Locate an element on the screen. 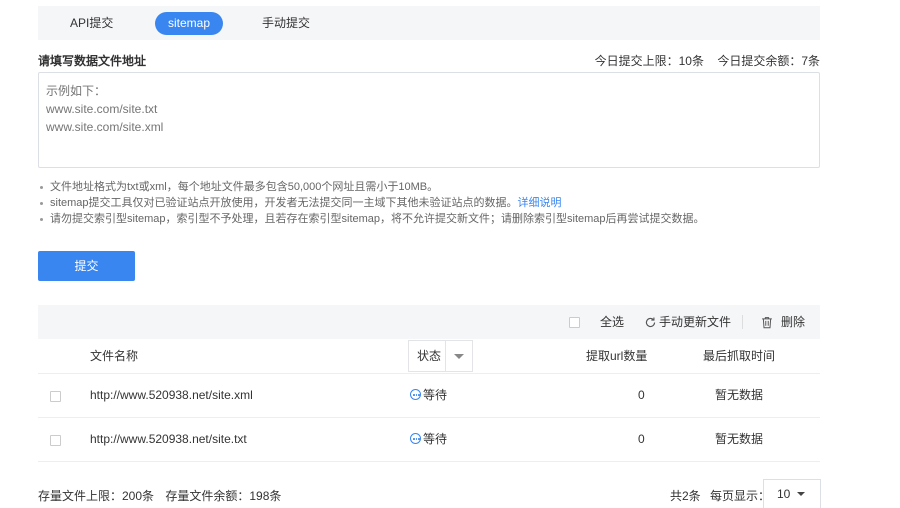  page-size-select: 10 is located at coordinates (792, 493).